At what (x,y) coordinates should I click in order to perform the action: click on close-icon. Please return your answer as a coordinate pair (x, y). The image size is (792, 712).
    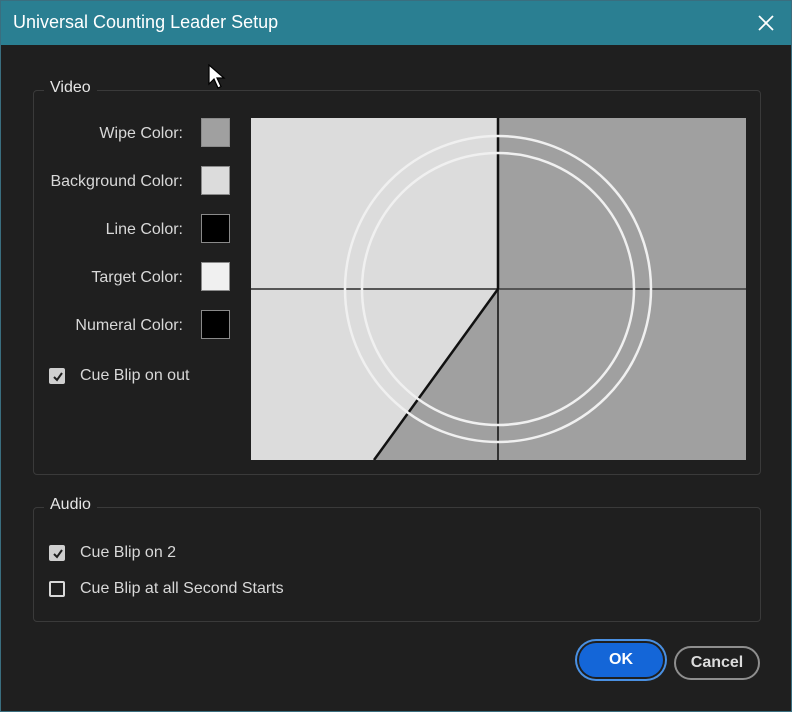
    Looking at the image, I should click on (766, 23).